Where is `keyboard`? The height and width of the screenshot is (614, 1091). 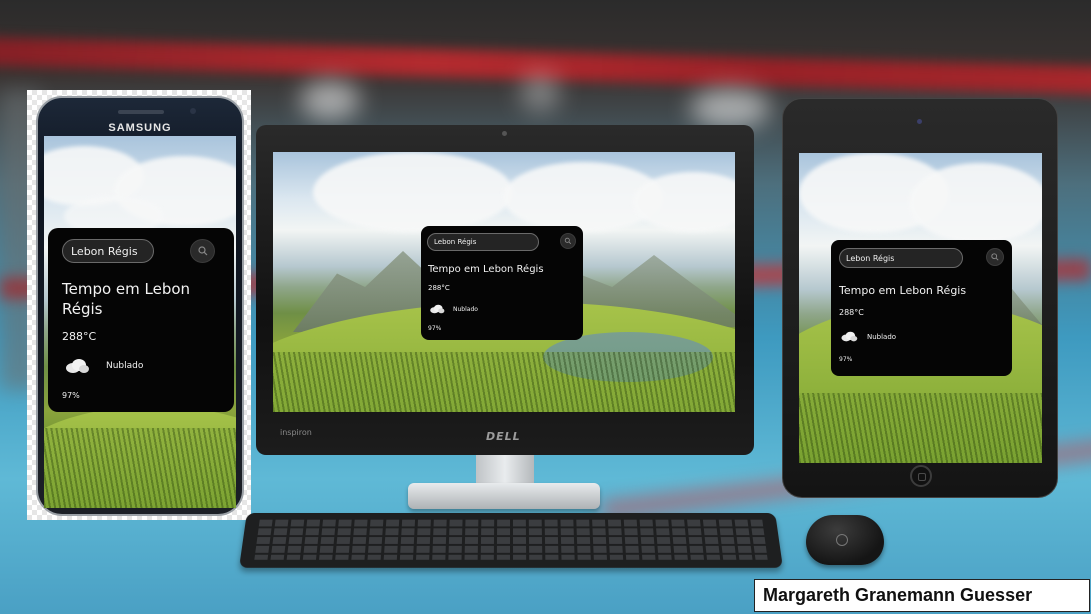 keyboard is located at coordinates (511, 540).